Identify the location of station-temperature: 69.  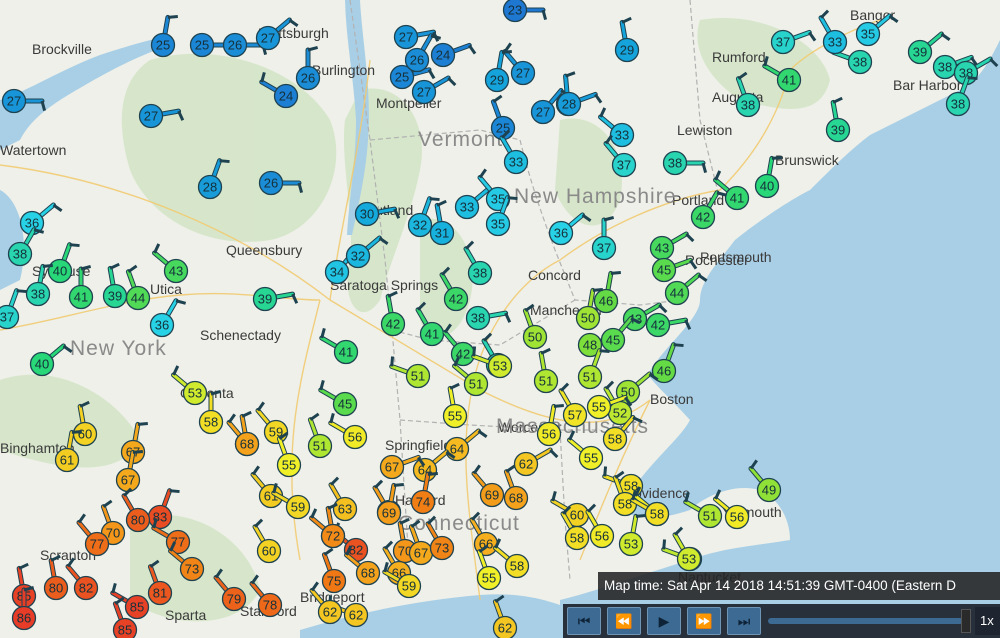
(492, 495).